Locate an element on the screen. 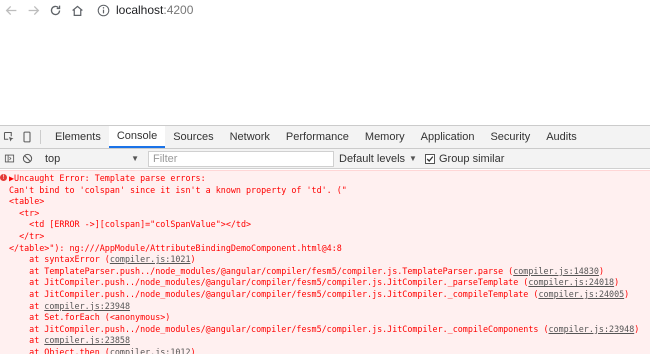 This screenshot has height=354, width=650. levels-label: Default levels is located at coordinates (372, 158).